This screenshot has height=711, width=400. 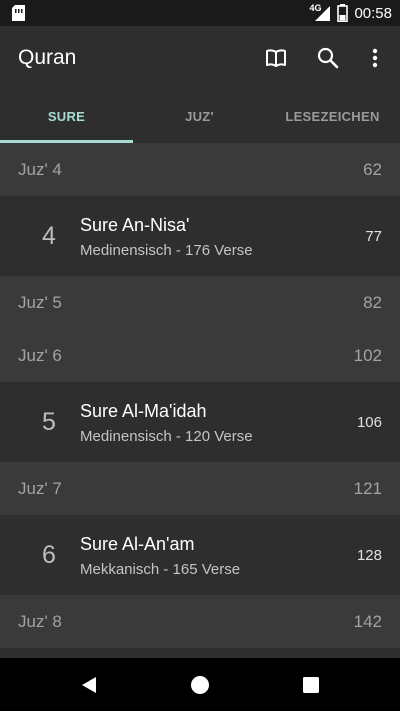 What do you see at coordinates (369, 555) in the screenshot?
I see `sura-page: 128` at bounding box center [369, 555].